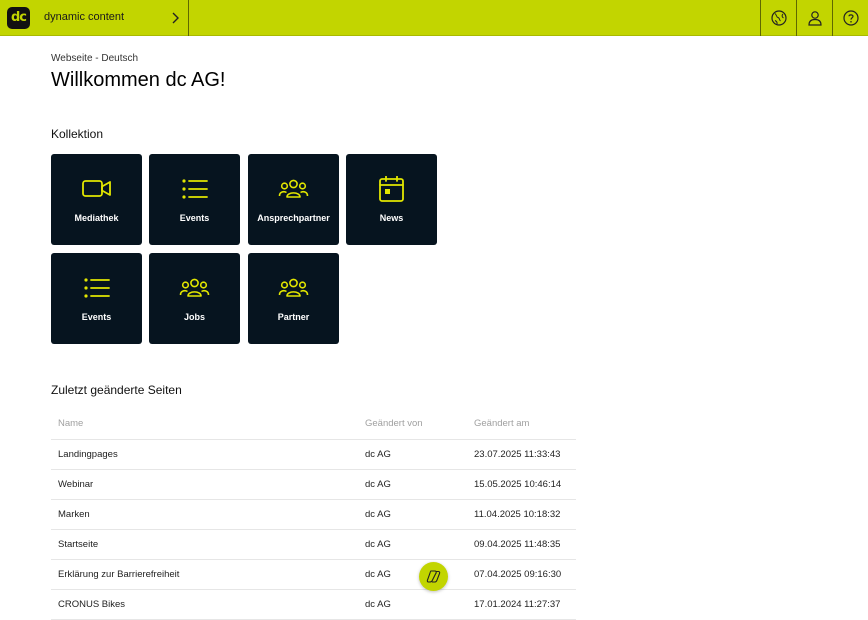  I want to click on cell-changed-at: 15.05.2025 10:46:14, so click(518, 484).